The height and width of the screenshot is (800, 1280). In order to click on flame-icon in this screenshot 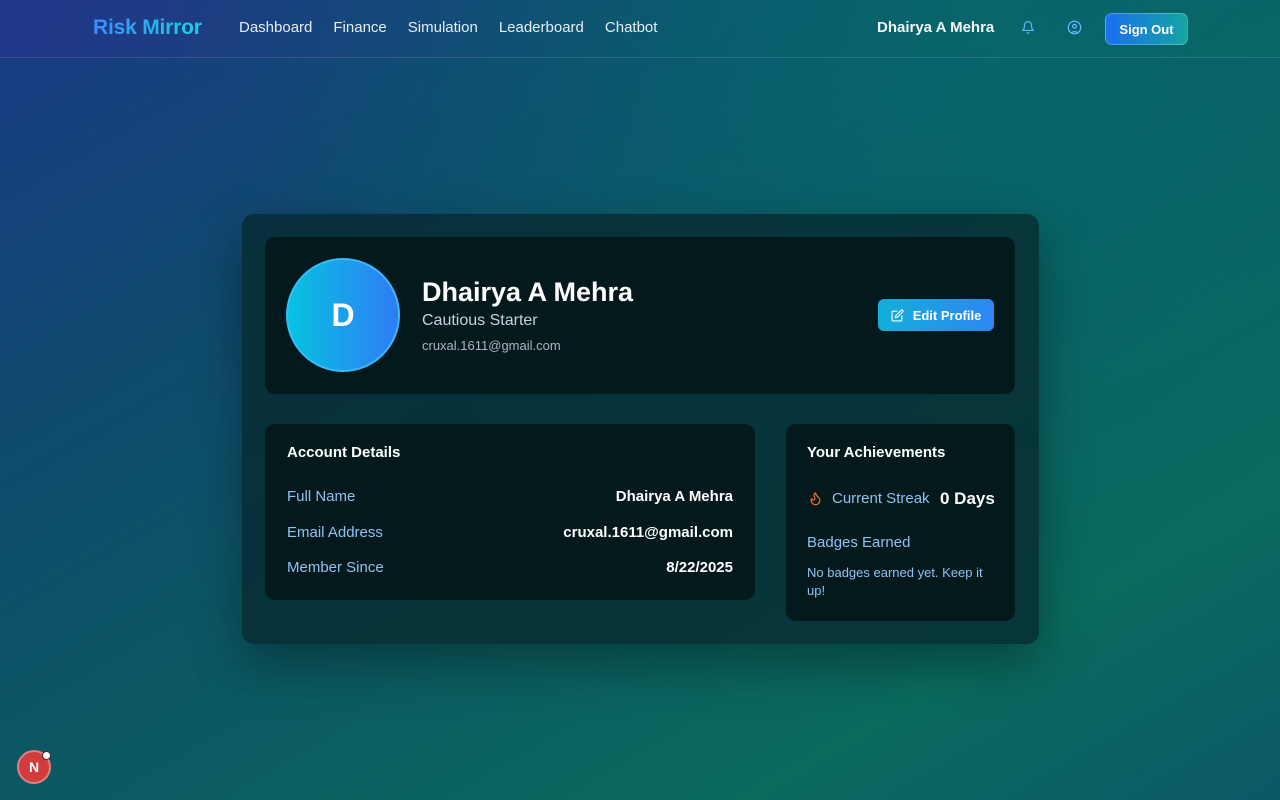, I will do `click(816, 499)`.